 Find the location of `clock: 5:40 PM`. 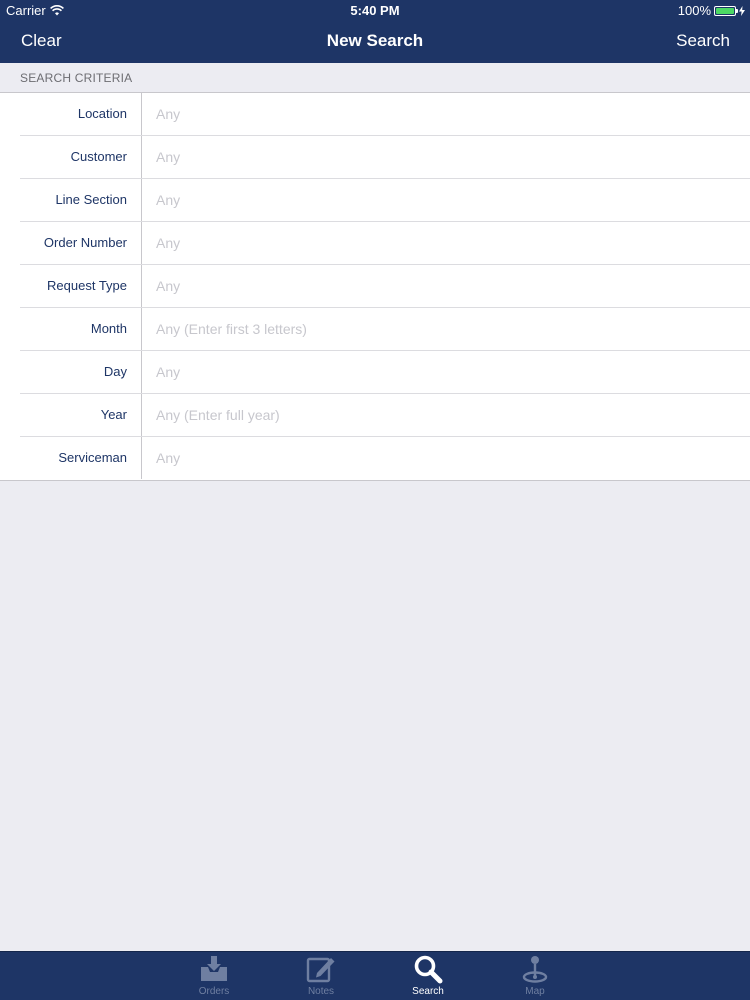

clock: 5:40 PM is located at coordinates (375, 10).